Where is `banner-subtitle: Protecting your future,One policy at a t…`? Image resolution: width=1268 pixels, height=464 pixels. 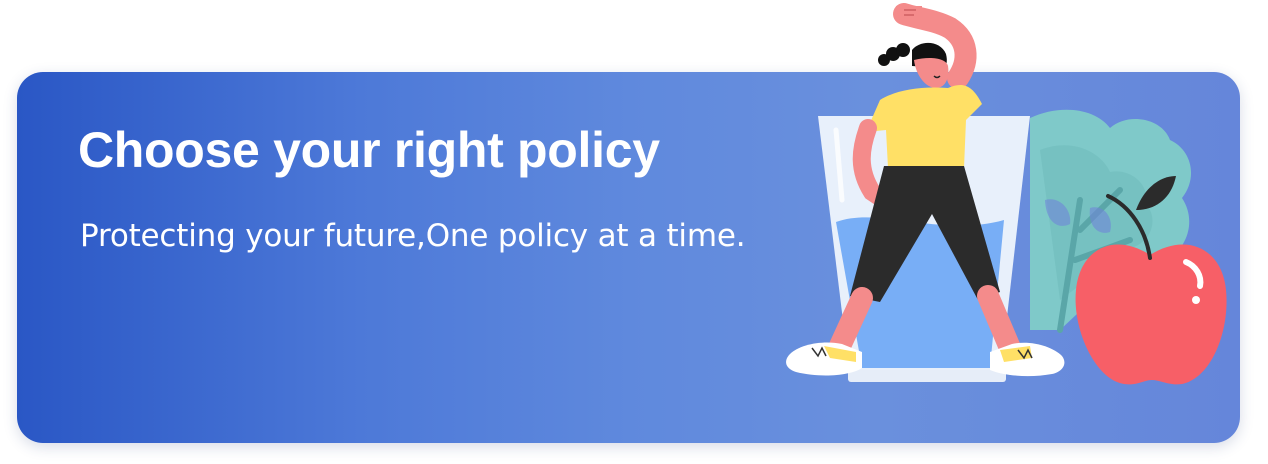 banner-subtitle: Protecting your future,One policy at a t… is located at coordinates (413, 236).